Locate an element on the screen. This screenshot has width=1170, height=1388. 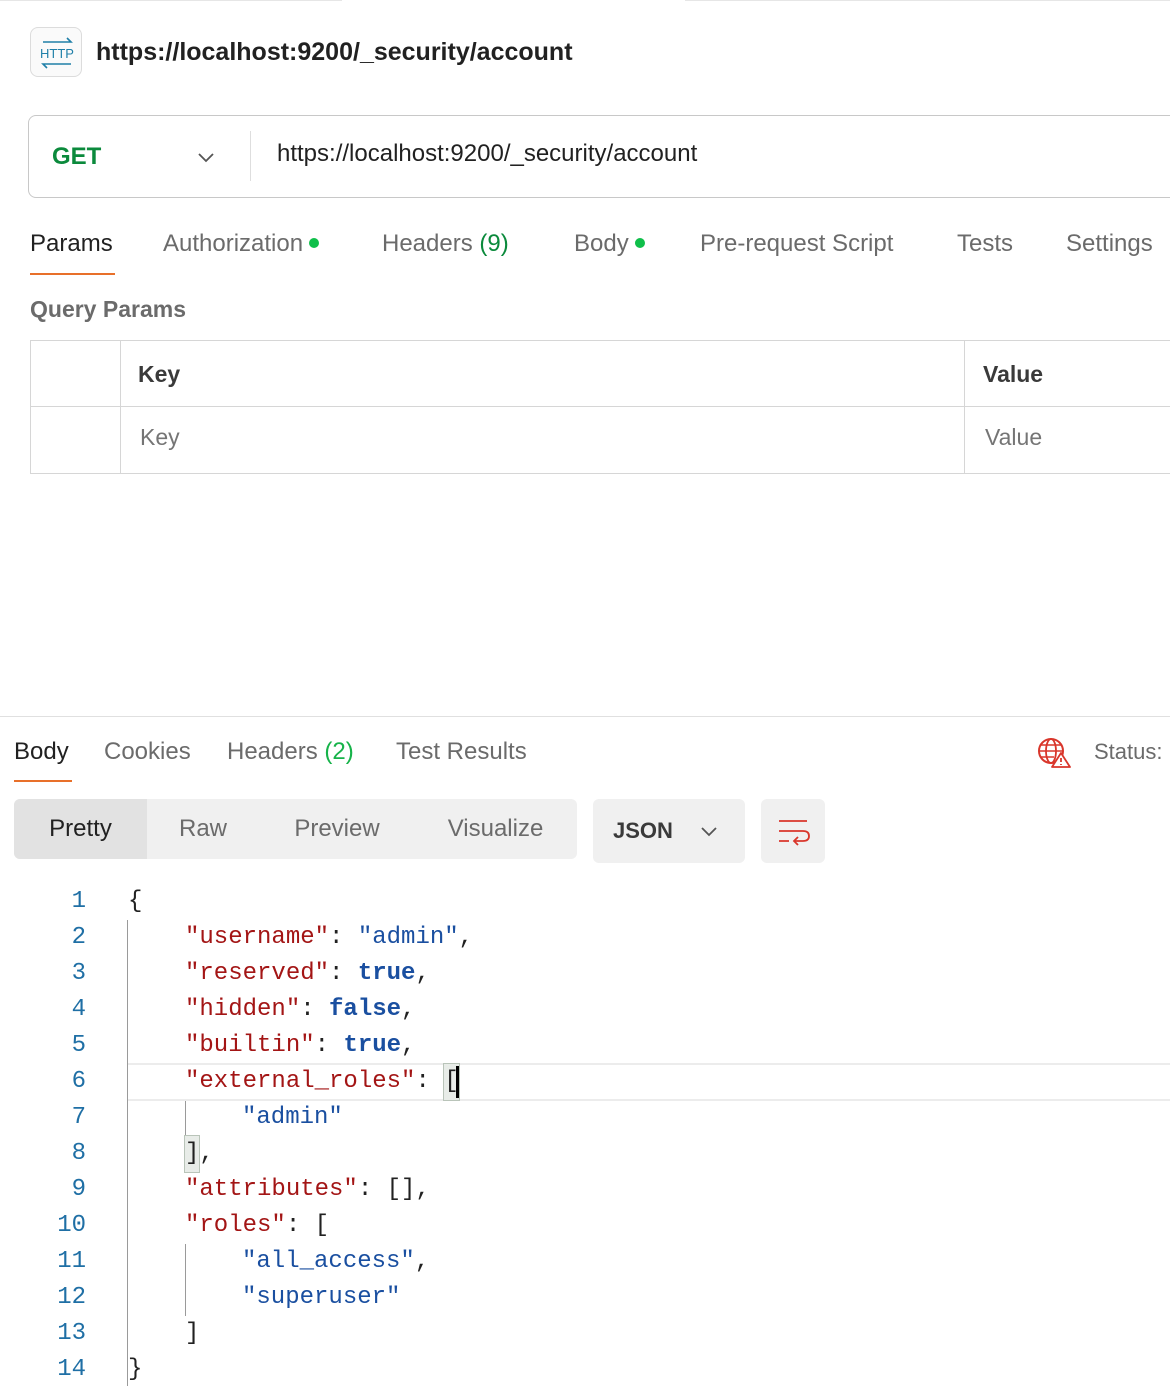
svg-text: HTTP is located at coordinates (57, 53).